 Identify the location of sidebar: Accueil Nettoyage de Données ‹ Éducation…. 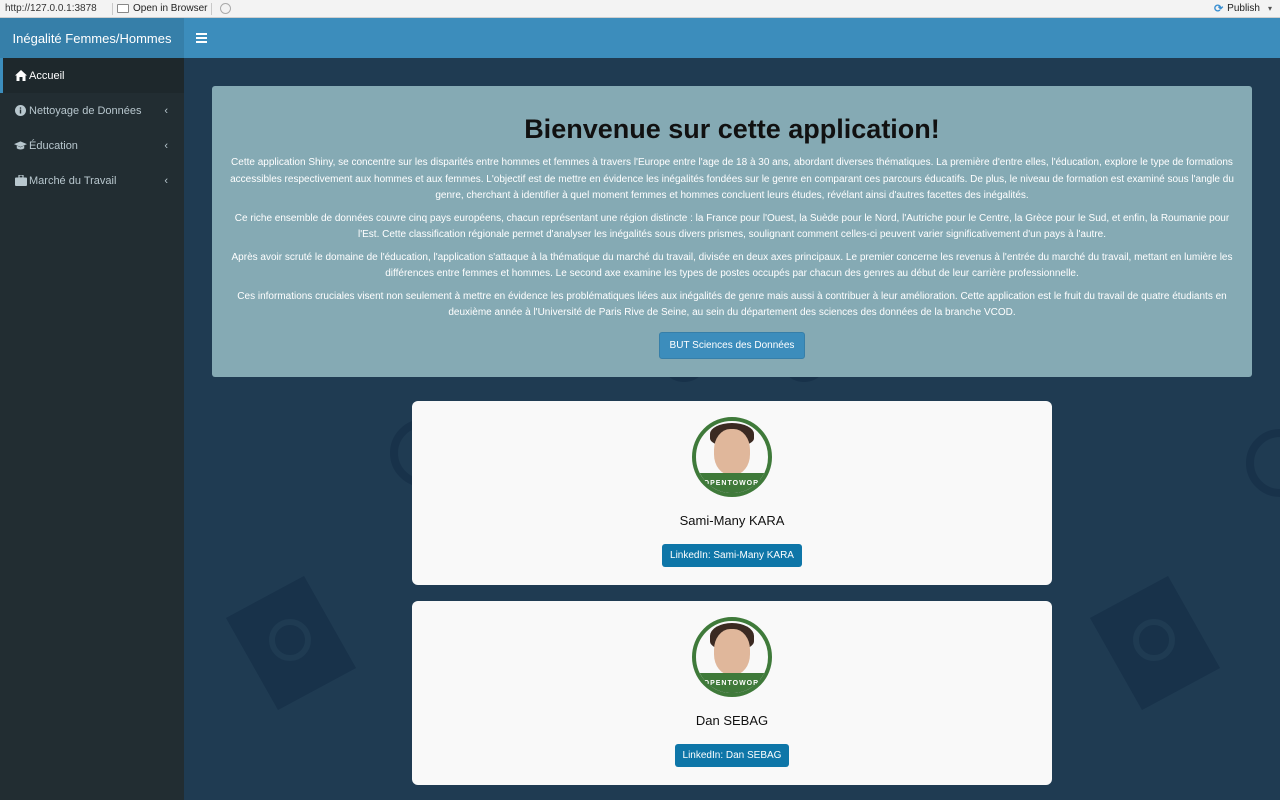
(92, 429).